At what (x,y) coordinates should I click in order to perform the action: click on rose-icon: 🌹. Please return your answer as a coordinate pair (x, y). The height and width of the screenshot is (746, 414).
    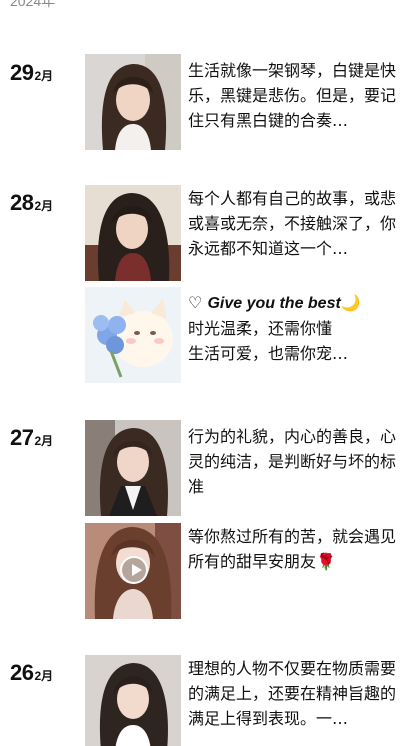
    Looking at the image, I should click on (326, 561).